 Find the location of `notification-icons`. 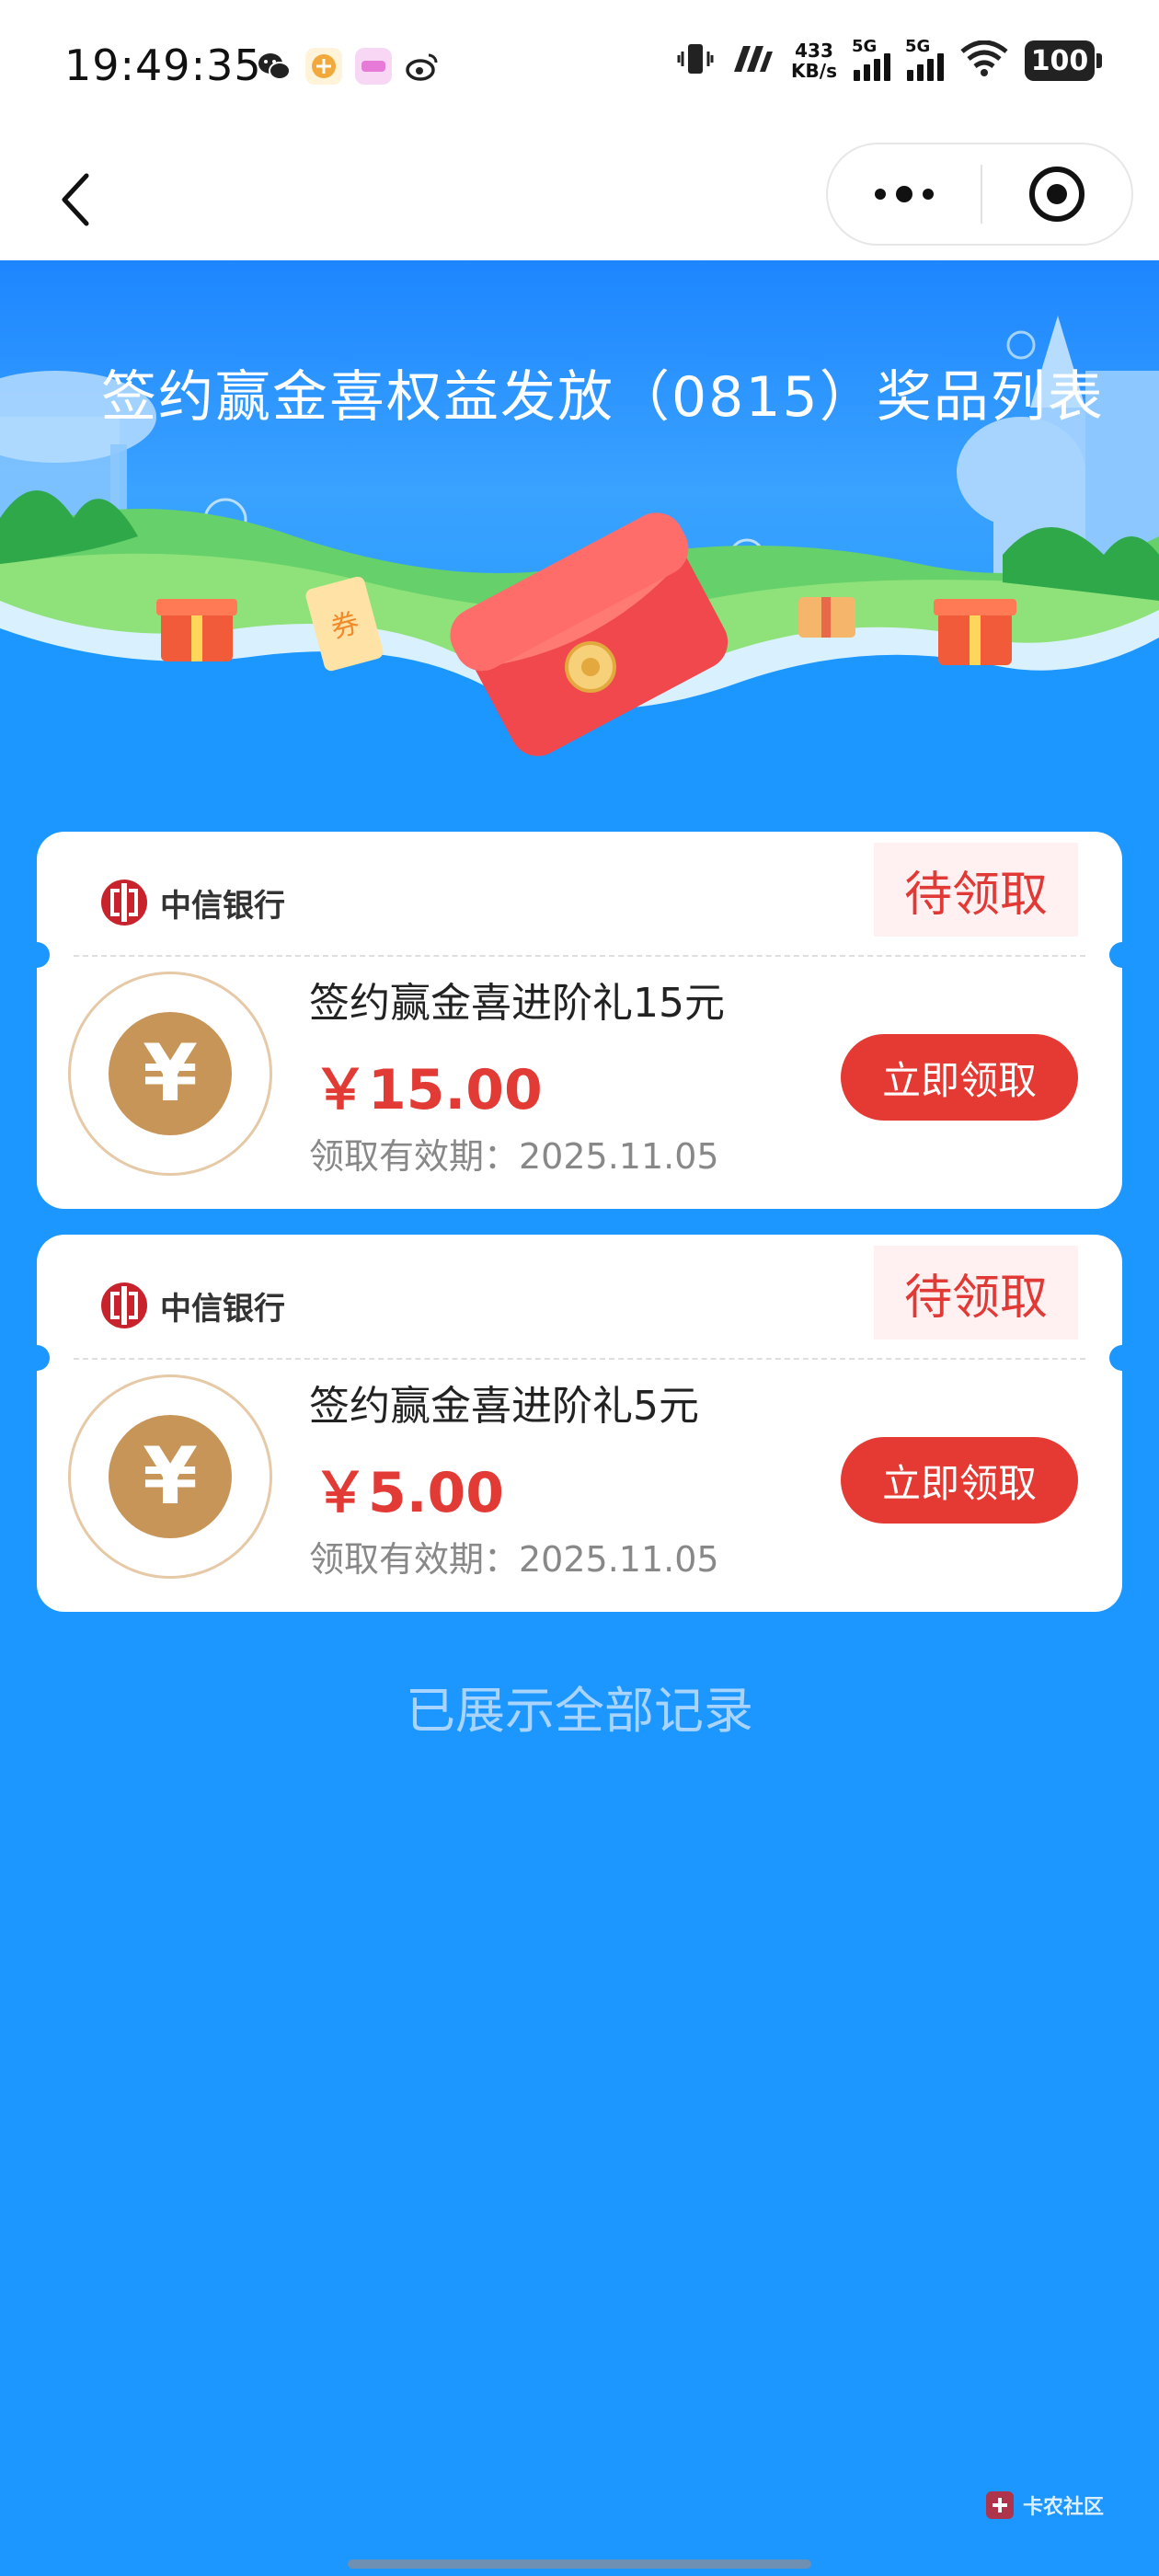

notification-icons is located at coordinates (349, 66).